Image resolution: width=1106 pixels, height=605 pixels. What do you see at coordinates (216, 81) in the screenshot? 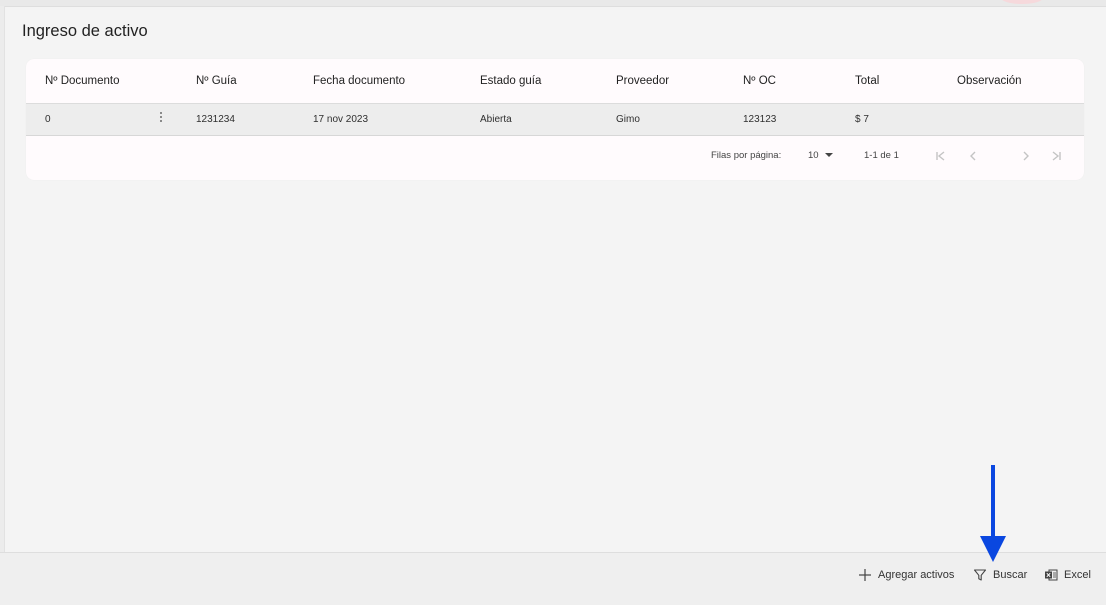
I see `column-header-guia: Nº Guía` at bounding box center [216, 81].